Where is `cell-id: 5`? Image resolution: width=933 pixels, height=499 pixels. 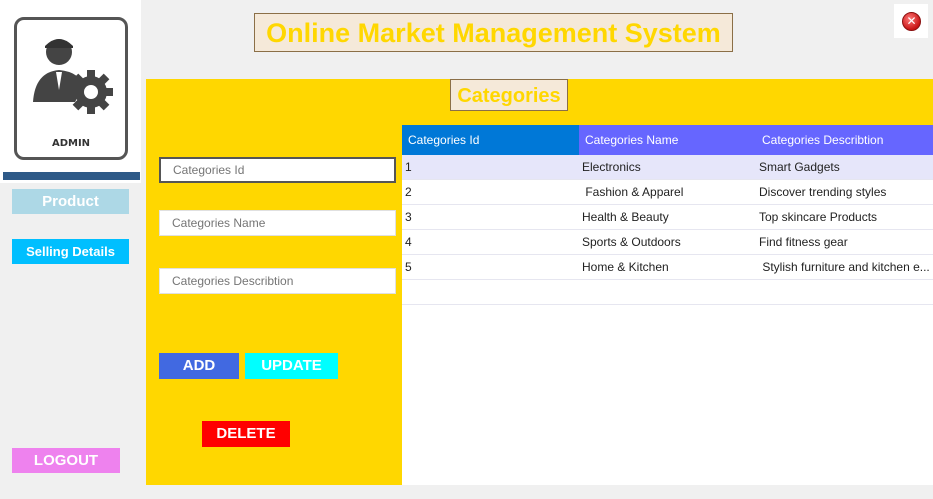 cell-id: 5 is located at coordinates (408, 267).